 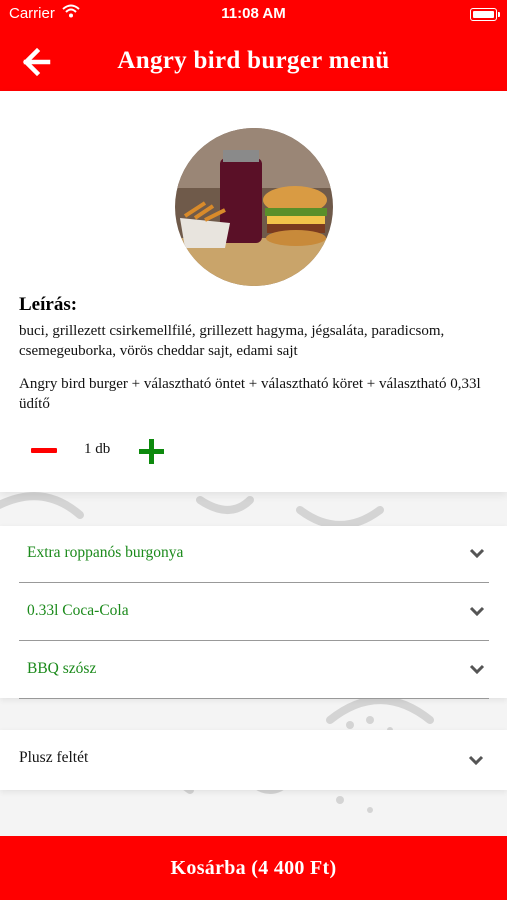 I want to click on status-bar: Carrier 11:08 AM, so click(x=253, y=14).